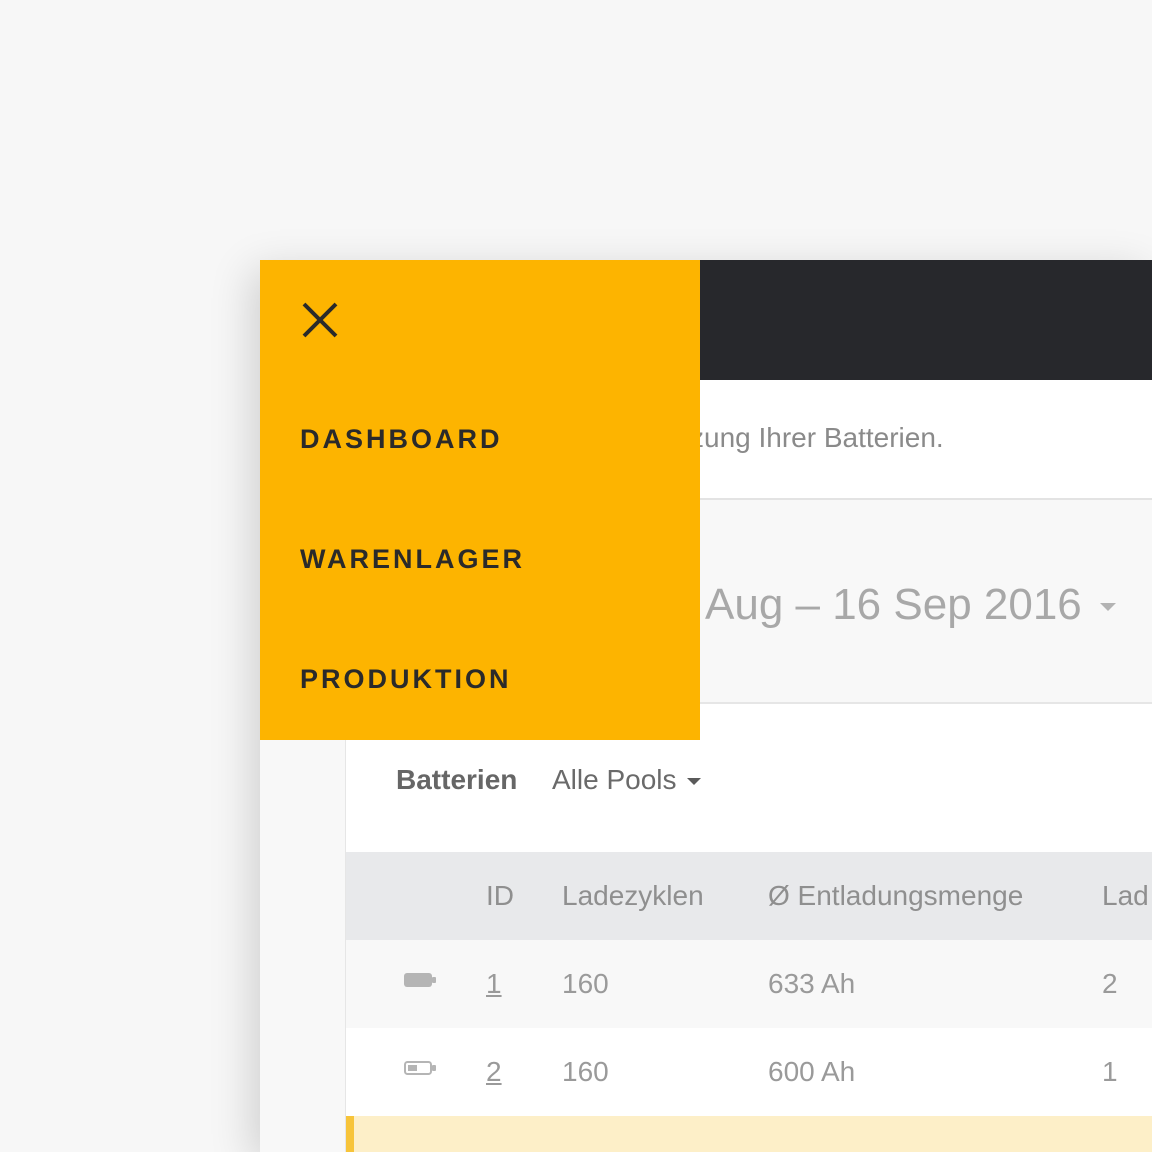 This screenshot has width=1152, height=1152. Describe the element at coordinates (412, 559) in the screenshot. I see `menu-item-warenlager: WARENLAGER` at that location.